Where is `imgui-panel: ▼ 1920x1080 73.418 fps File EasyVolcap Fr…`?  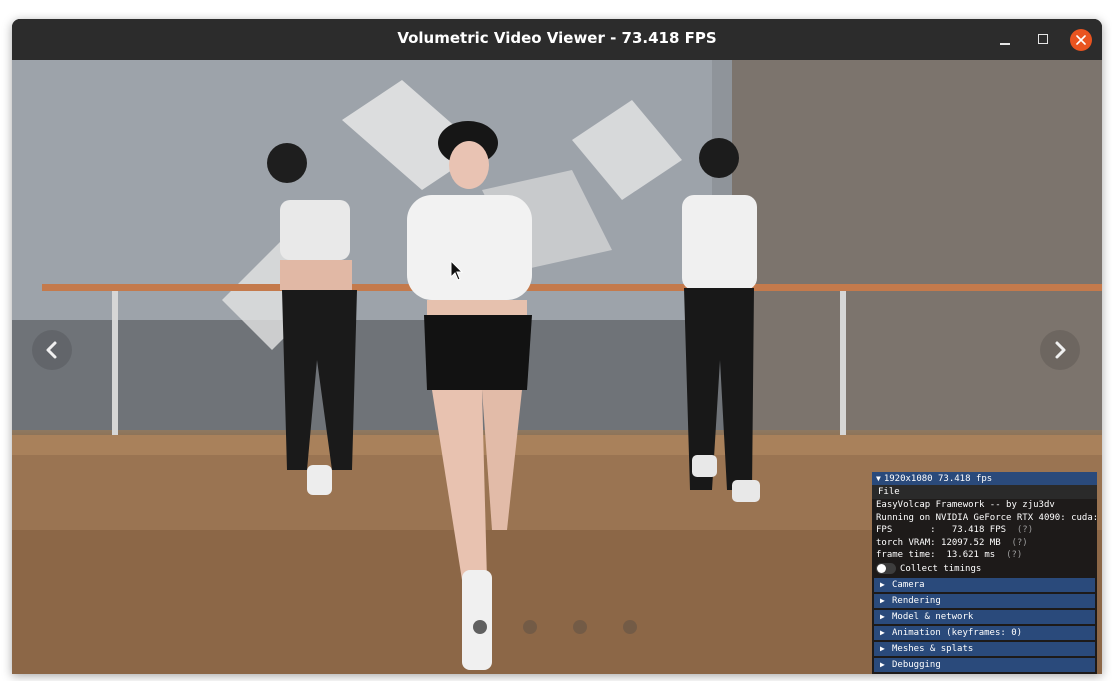 imgui-panel: ▼ 1920x1080 73.418 fps File EasyVolcap Fr… is located at coordinates (984, 573).